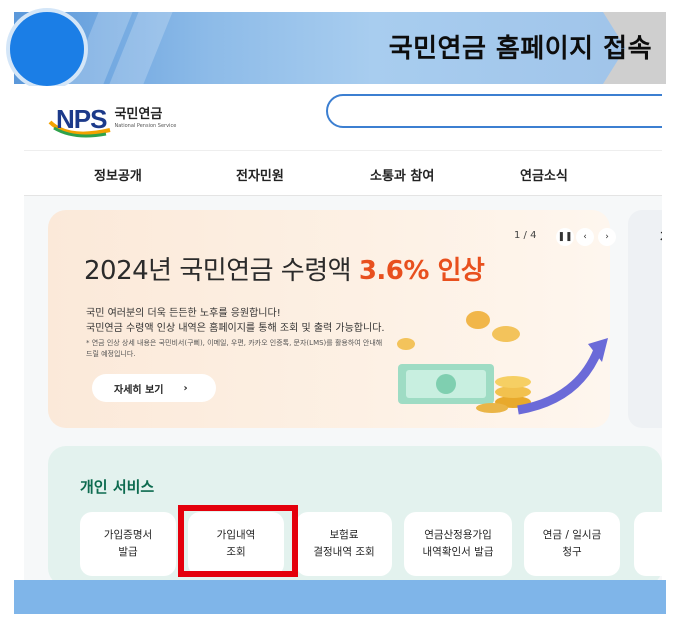  What do you see at coordinates (661, 236) in the screenshot?
I see `side-panel-letter: 가` at bounding box center [661, 236].